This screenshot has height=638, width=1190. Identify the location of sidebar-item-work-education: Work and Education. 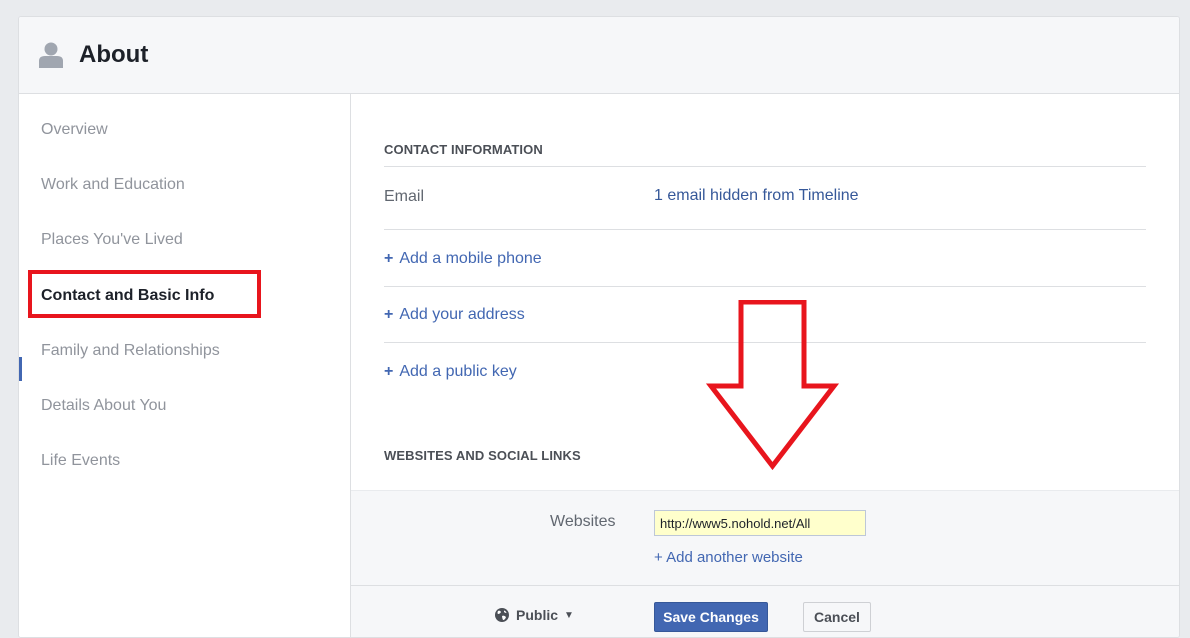
(113, 185).